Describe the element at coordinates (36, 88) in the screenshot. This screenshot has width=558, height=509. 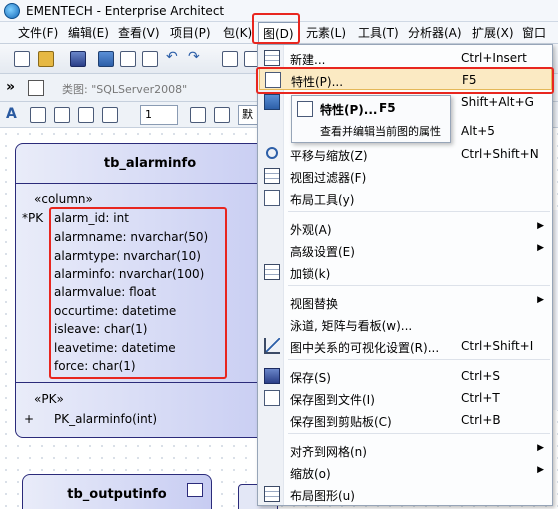
I see `tree-icon` at that location.